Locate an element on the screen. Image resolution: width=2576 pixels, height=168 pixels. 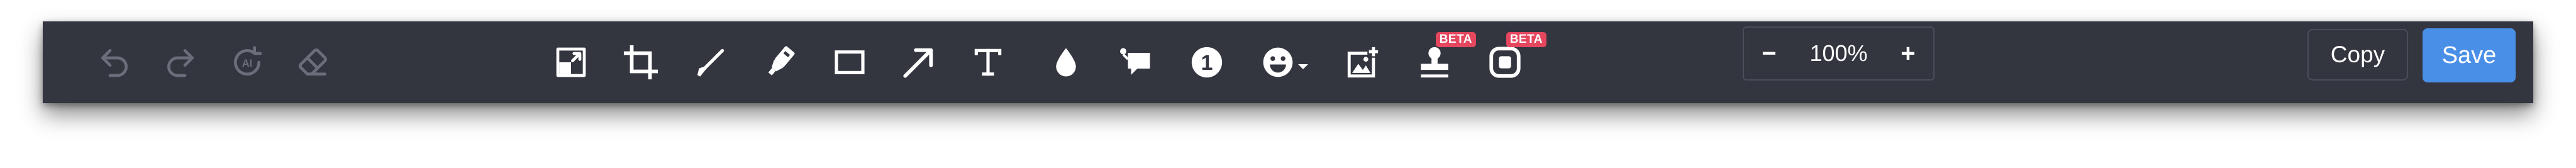
frame-icon is located at coordinates (1505, 62).